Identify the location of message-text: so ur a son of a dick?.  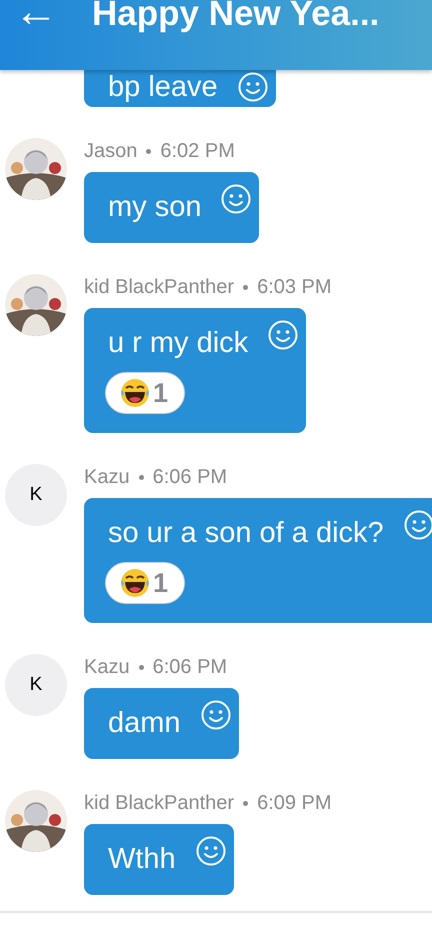
(246, 533).